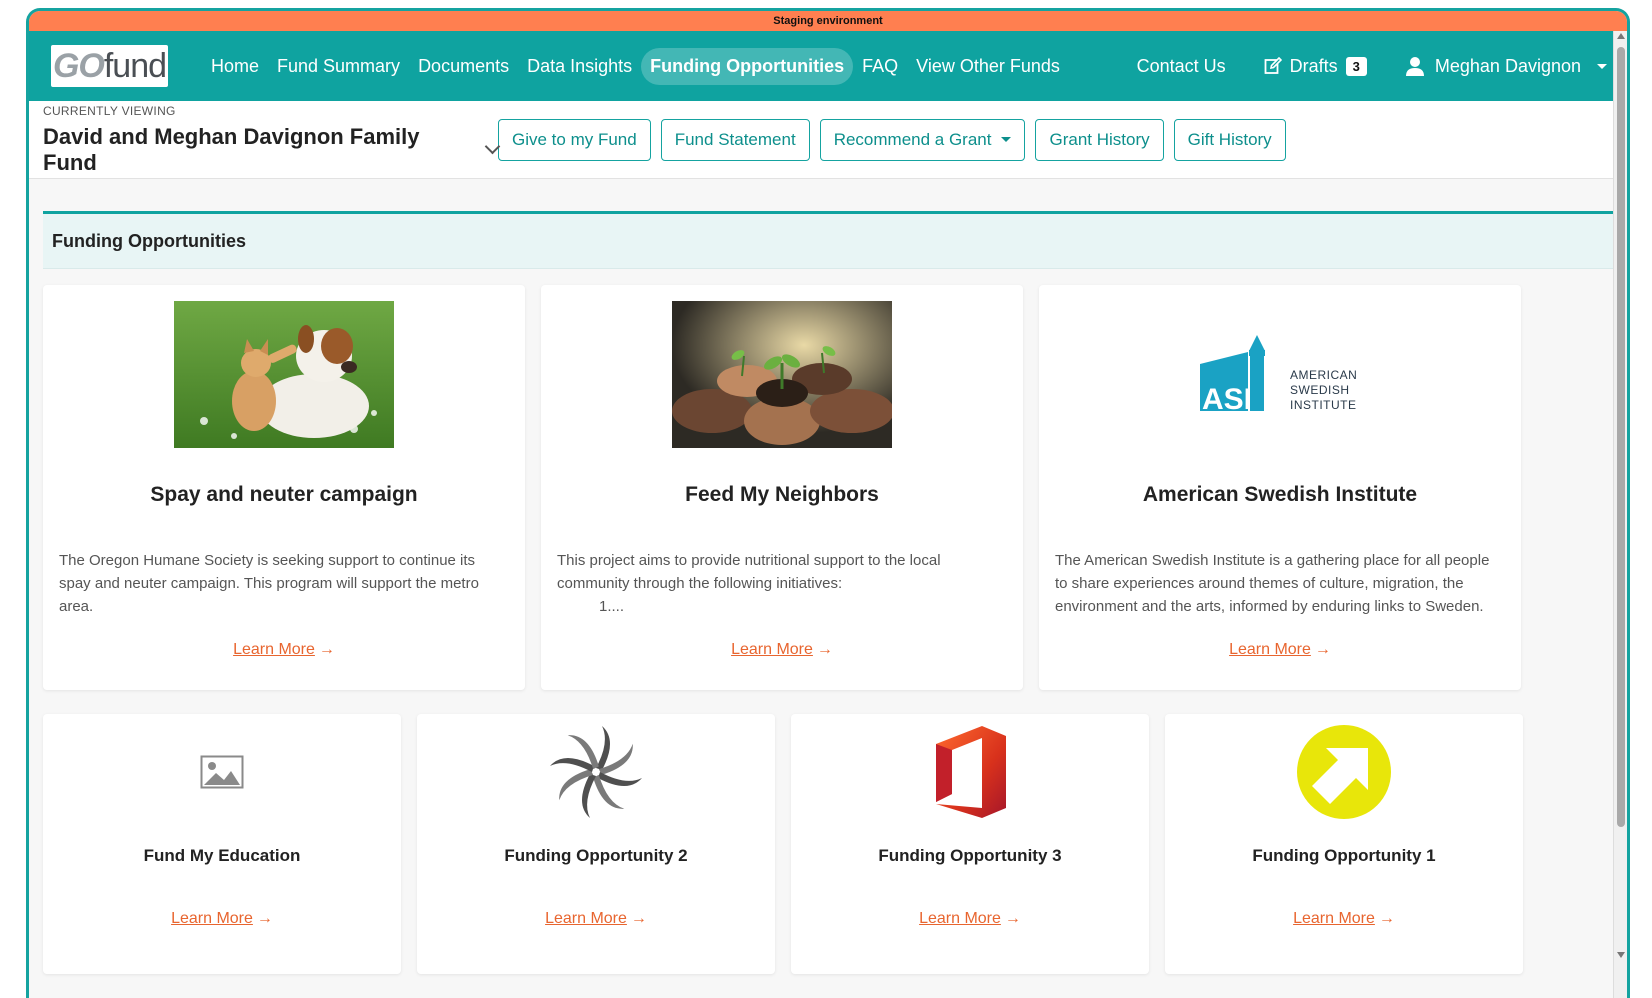 The image size is (1652, 998). Describe the element at coordinates (828, 21) in the screenshot. I see `staging-banner: Staging environment` at that location.